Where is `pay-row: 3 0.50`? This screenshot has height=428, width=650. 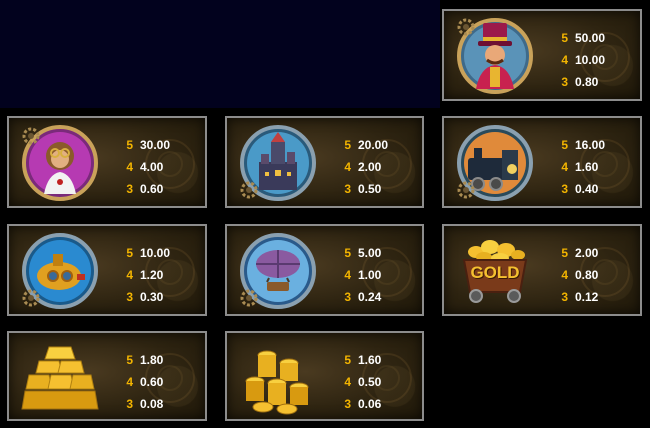
pay-row: 3 0.50 is located at coordinates (362, 188).